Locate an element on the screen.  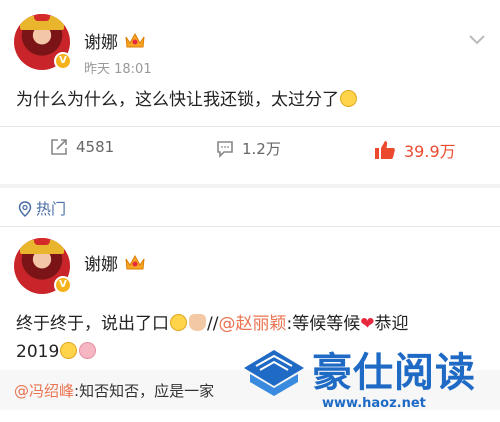
repost-button: 4581 is located at coordinates (82, 147).